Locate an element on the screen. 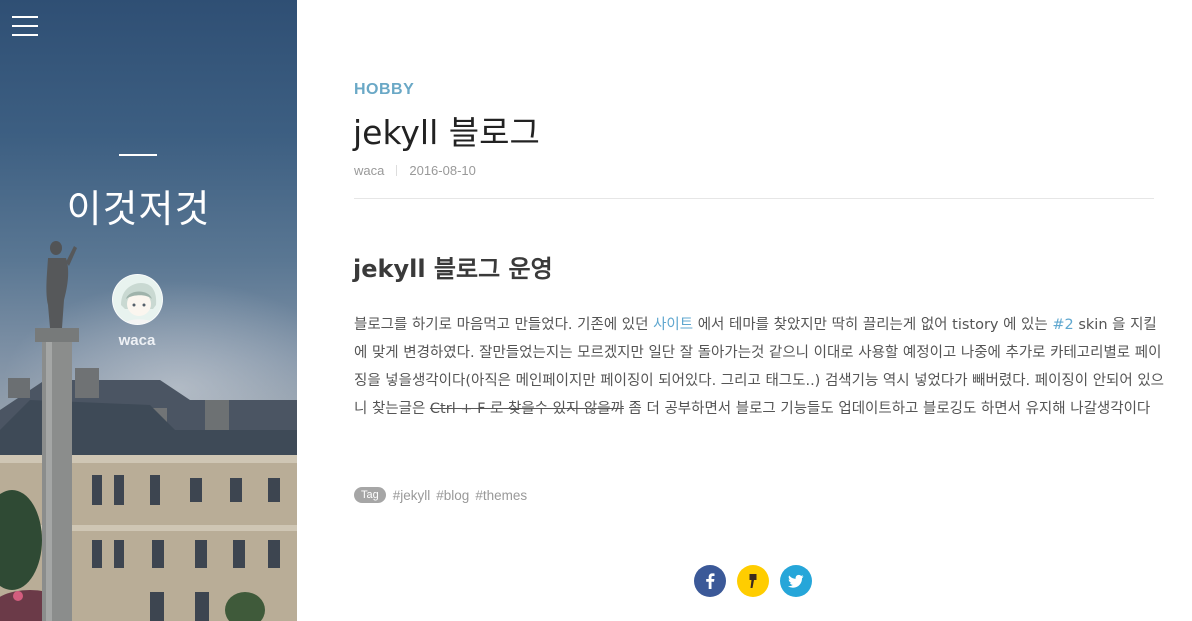 The image size is (1192, 621). tag-list: Tag #jekyll #blog #themes is located at coordinates (440, 495).